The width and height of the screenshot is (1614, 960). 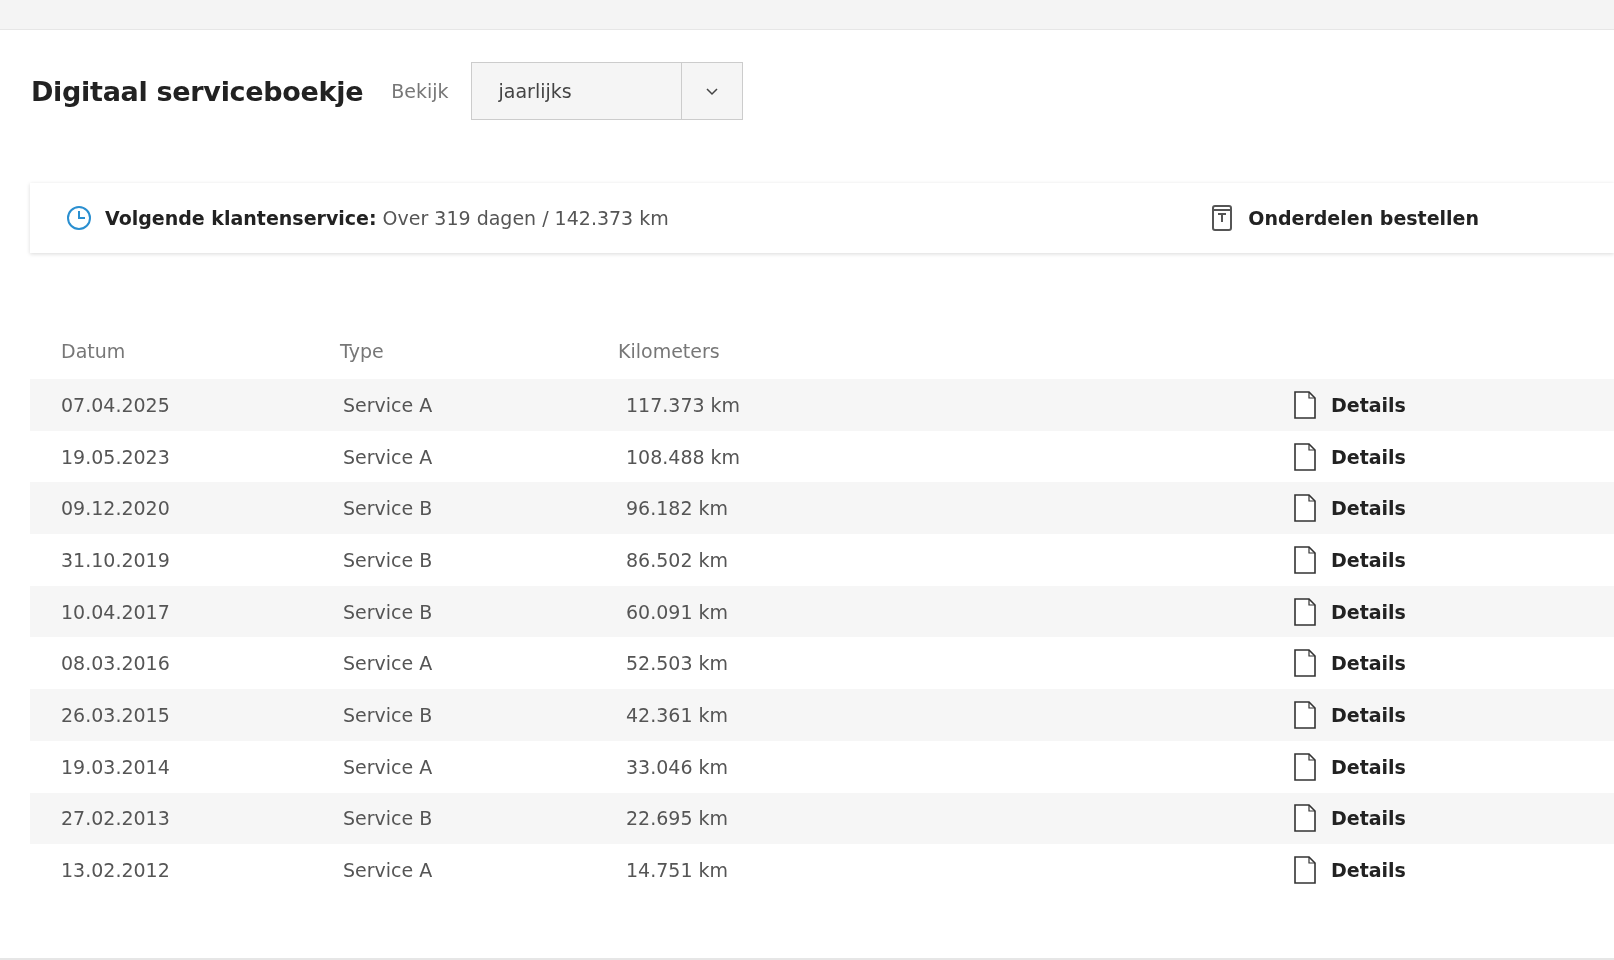 I want to click on kilometers-cell-text: 117.373 km, so click(x=683, y=404).